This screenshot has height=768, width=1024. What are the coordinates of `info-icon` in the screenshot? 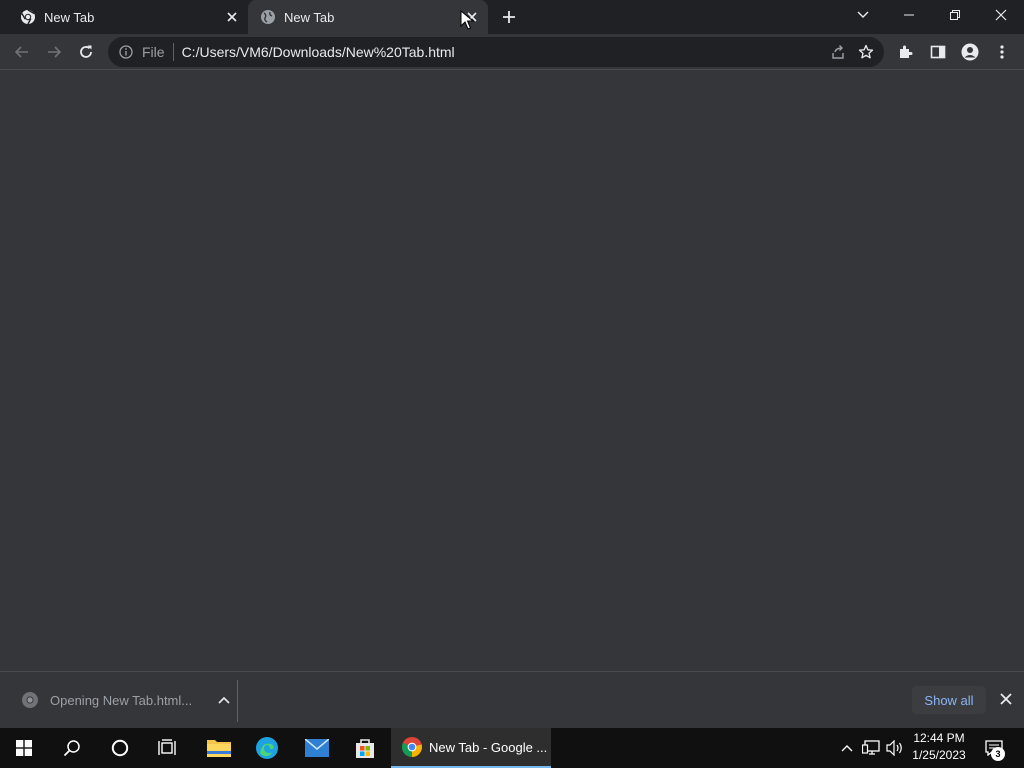 It's located at (126, 52).